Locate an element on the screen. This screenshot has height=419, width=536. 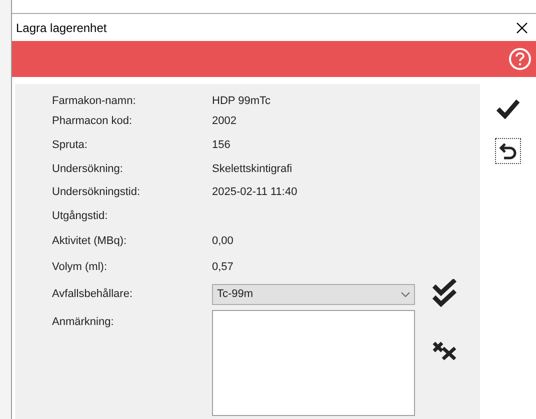
field-label: Volym (ml): is located at coordinates (80, 267).